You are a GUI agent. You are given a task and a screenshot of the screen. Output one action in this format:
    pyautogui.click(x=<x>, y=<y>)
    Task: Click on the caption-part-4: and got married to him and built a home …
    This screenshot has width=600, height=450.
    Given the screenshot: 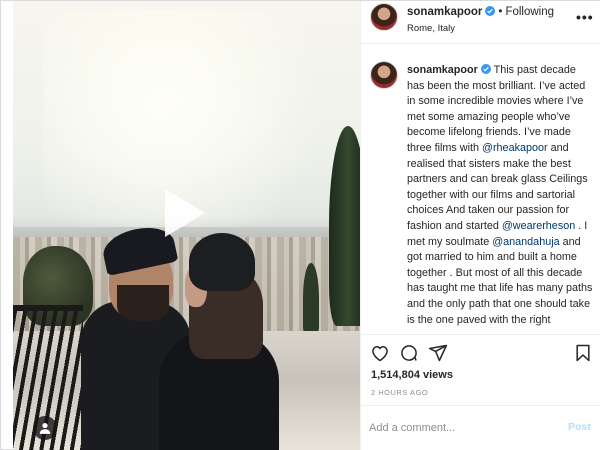 What is the action you would take?
    pyautogui.click(x=500, y=282)
    